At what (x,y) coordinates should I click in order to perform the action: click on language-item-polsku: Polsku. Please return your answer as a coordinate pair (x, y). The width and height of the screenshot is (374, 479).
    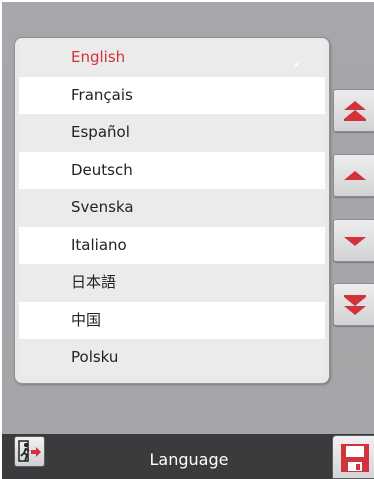
    Looking at the image, I should click on (172, 357).